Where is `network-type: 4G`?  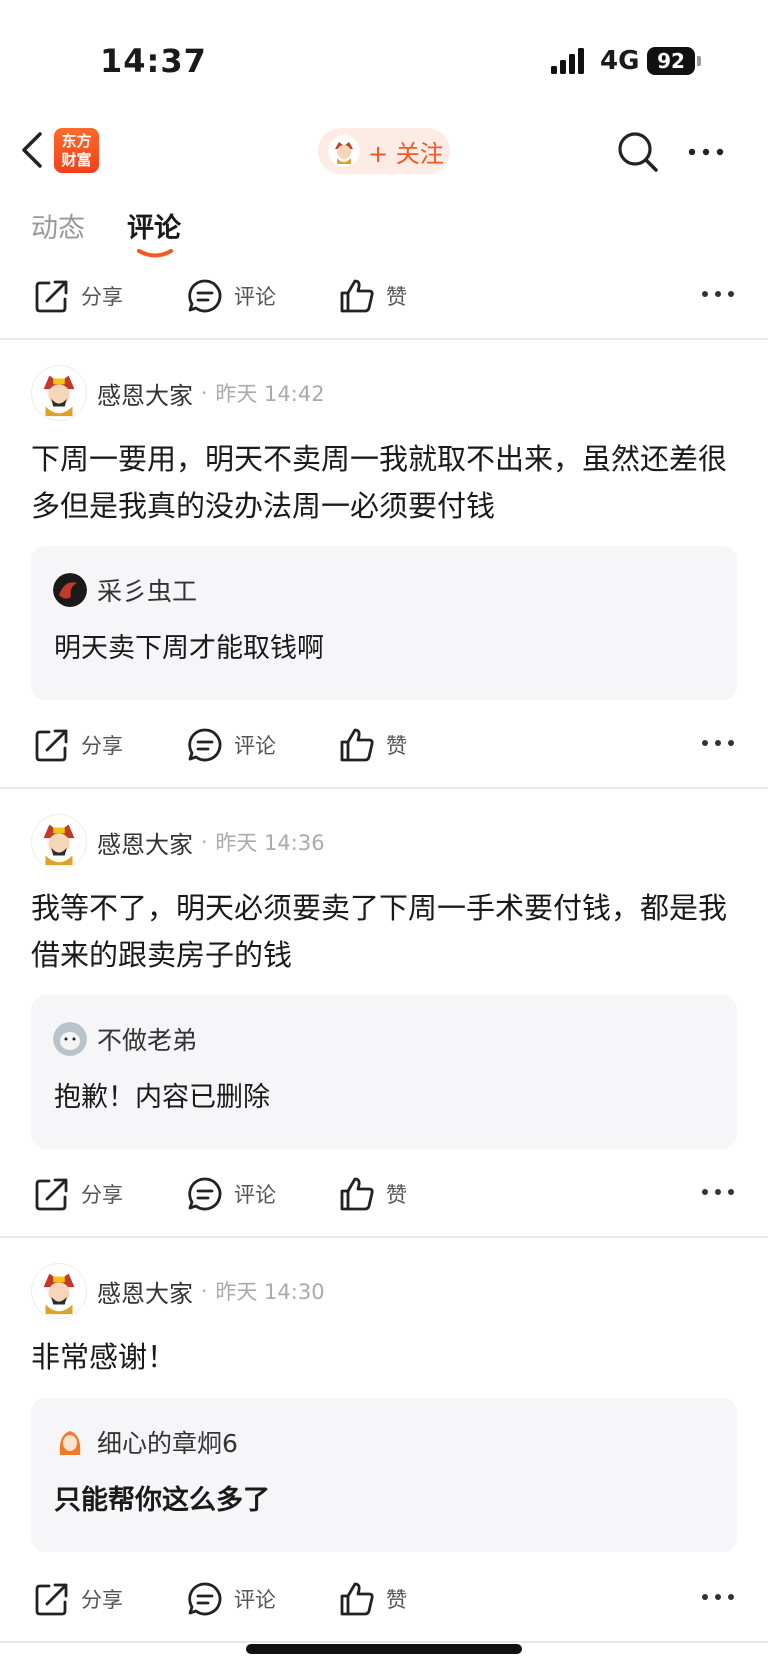
network-type: 4G is located at coordinates (620, 61).